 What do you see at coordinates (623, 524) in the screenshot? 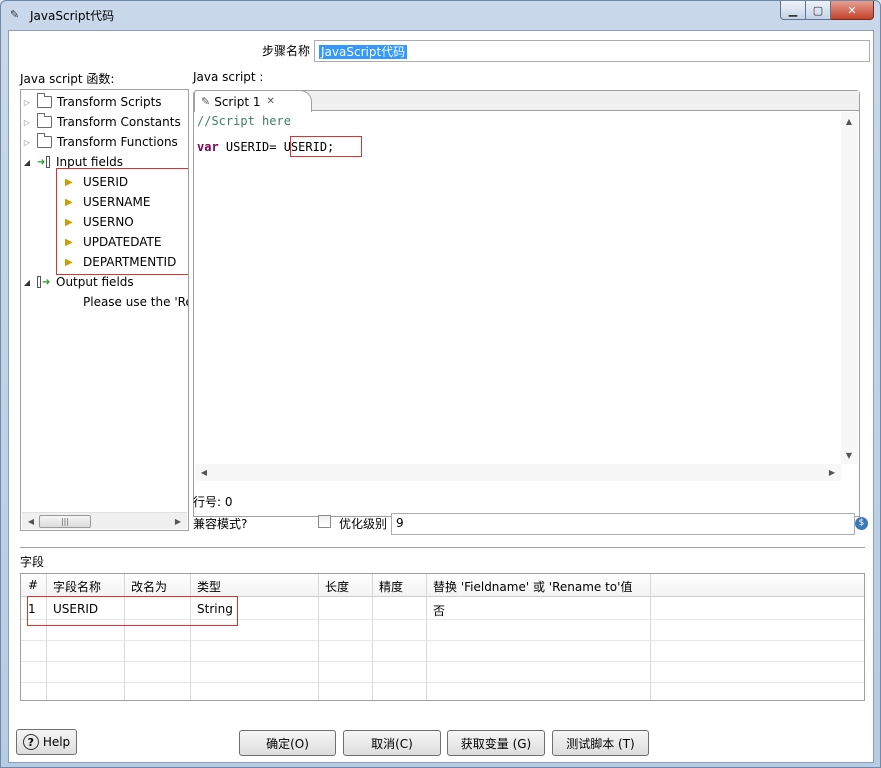
I see `optimization-level-input: 9` at bounding box center [623, 524].